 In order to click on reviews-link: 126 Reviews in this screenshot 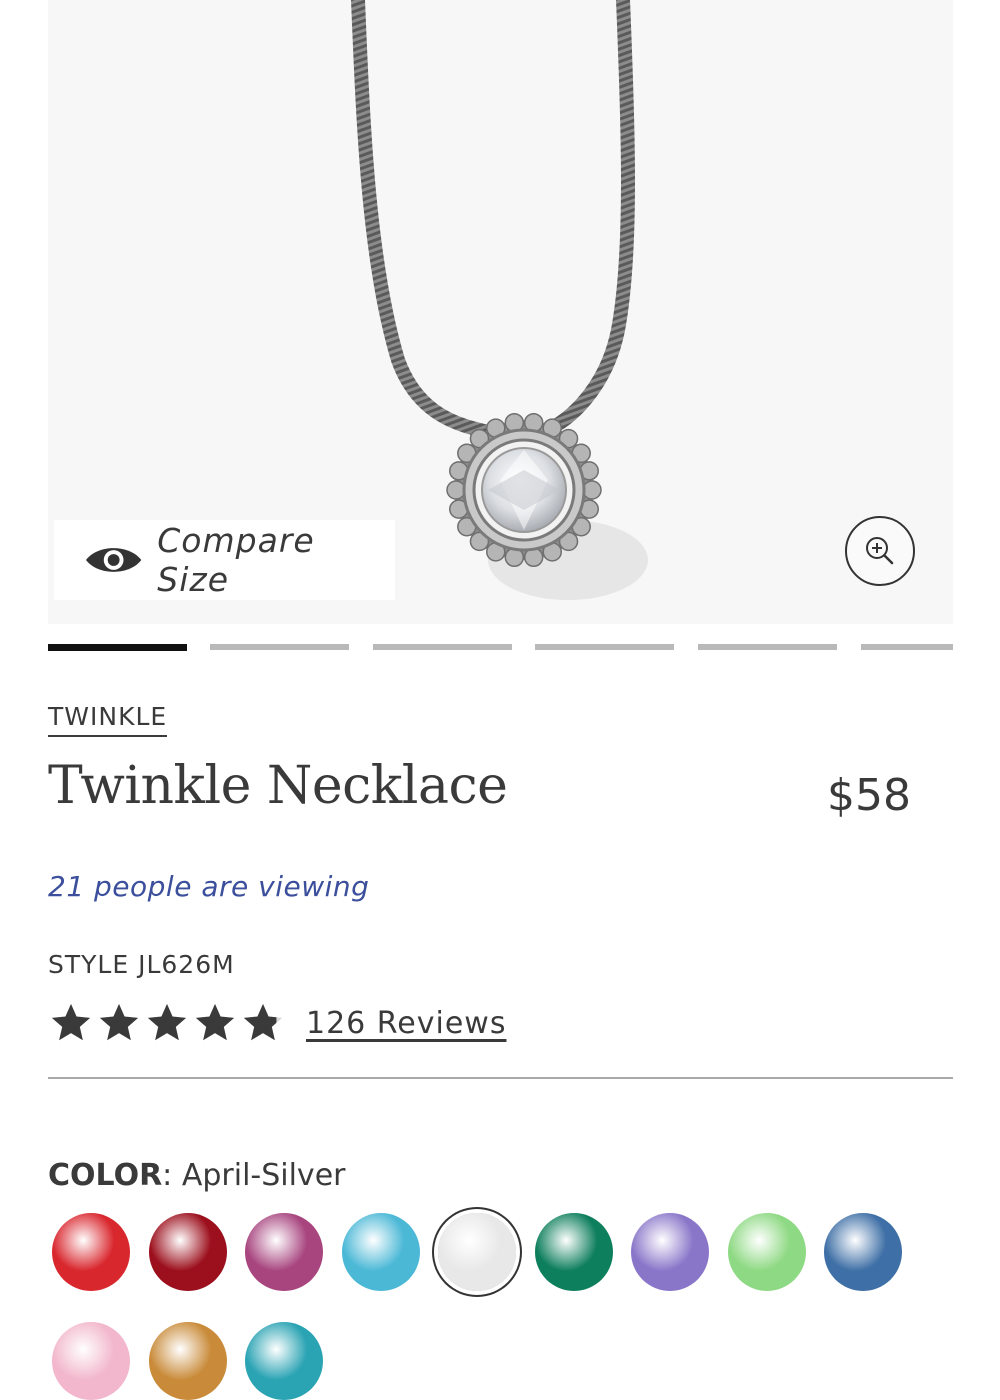, I will do `click(406, 1023)`.